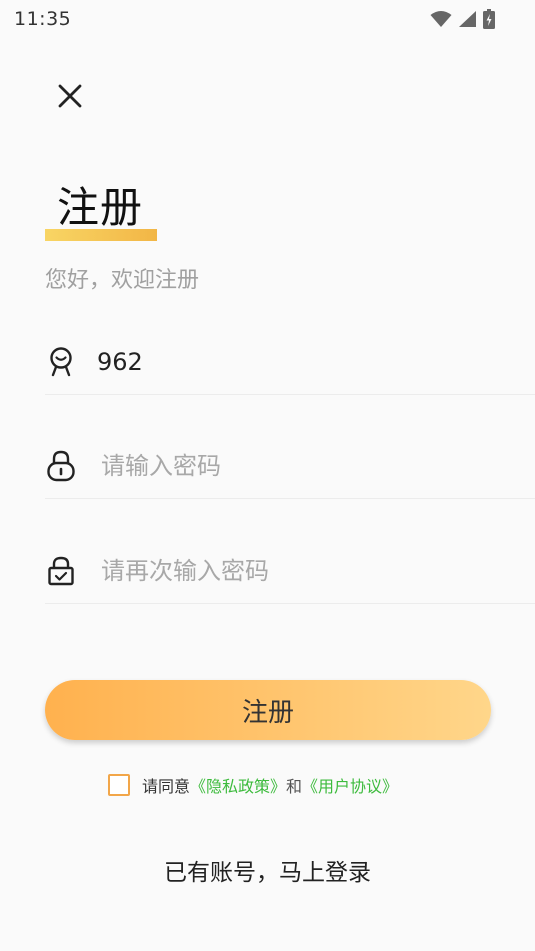  I want to click on login-link: 已有账号，马上登录, so click(267, 870).